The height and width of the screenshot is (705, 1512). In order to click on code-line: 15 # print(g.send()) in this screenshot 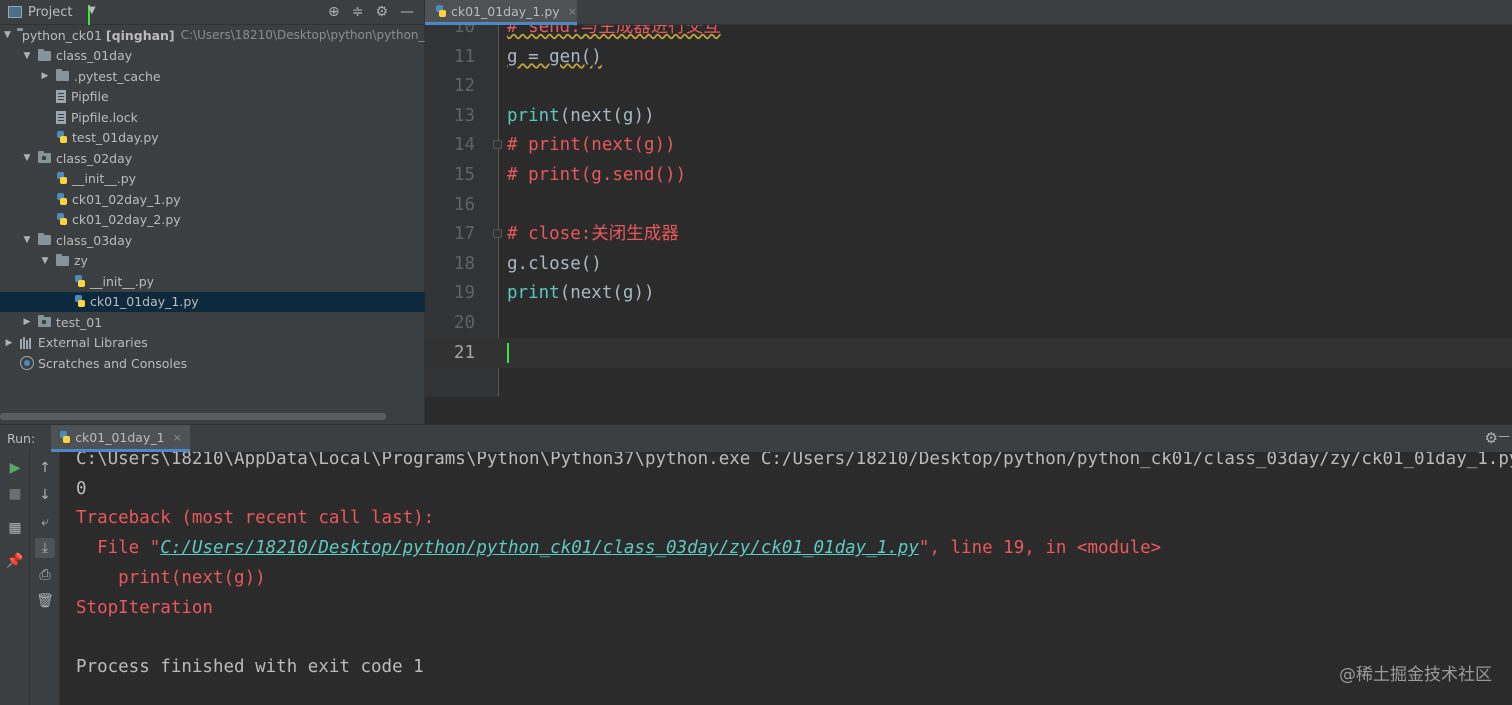, I will do `click(968, 175)`.